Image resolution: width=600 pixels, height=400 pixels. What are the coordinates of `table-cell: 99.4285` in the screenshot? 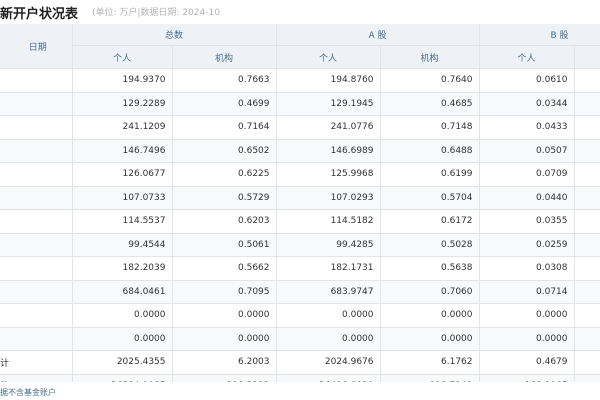 It's located at (328, 245).